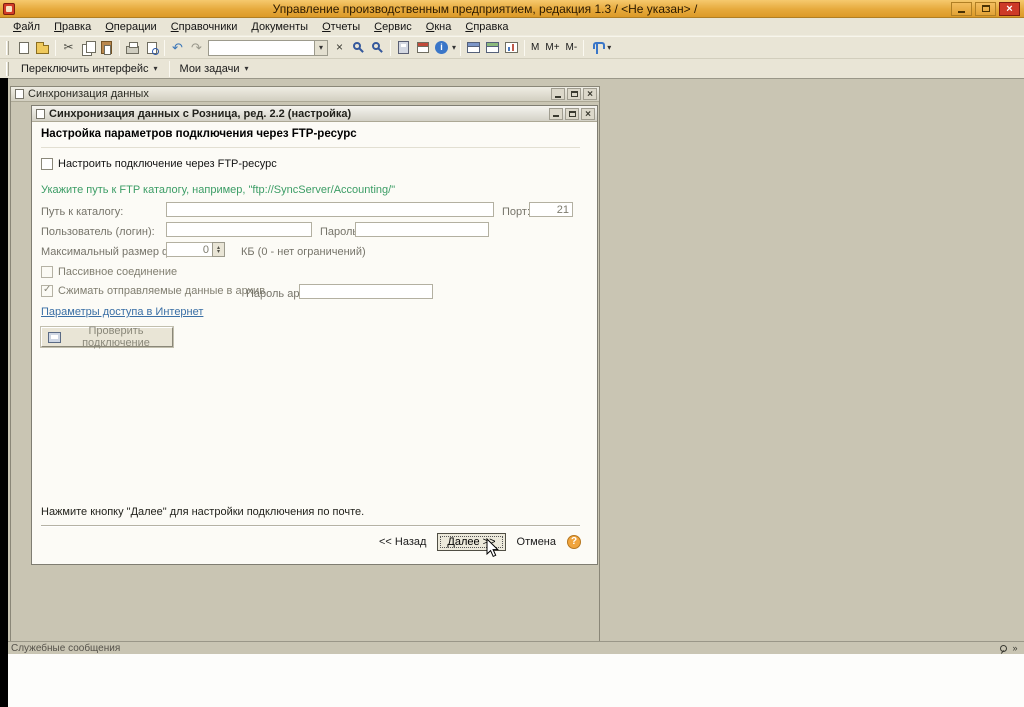  I want to click on compress-label: Сжимать отправляемые данные в архив, so click(162, 291).